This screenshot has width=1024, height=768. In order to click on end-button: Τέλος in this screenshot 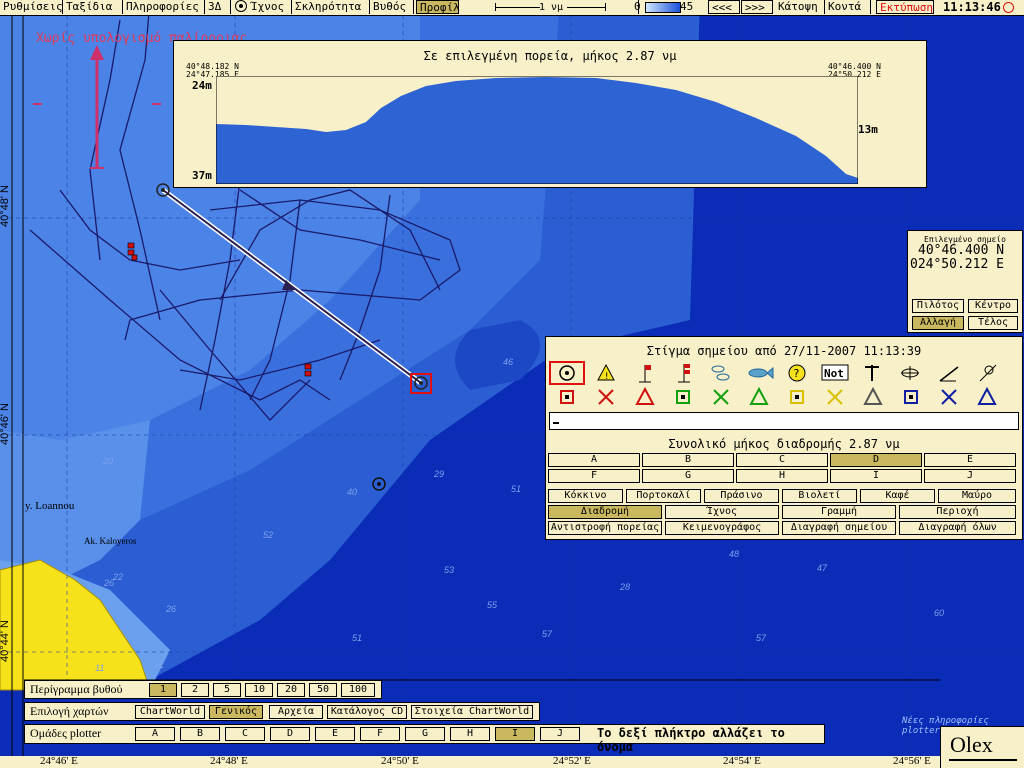, I will do `click(993, 323)`.